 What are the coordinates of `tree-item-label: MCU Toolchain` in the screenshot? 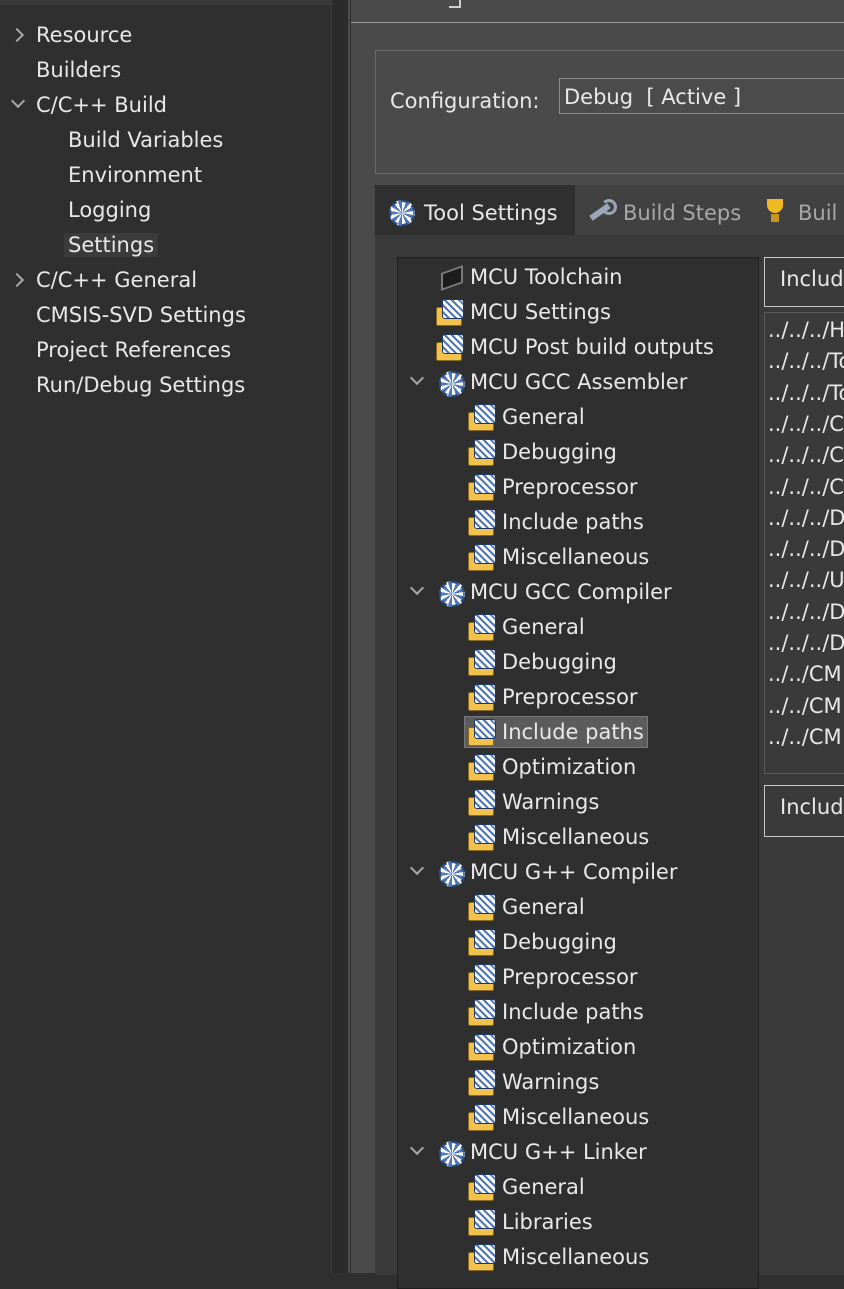 It's located at (546, 277).